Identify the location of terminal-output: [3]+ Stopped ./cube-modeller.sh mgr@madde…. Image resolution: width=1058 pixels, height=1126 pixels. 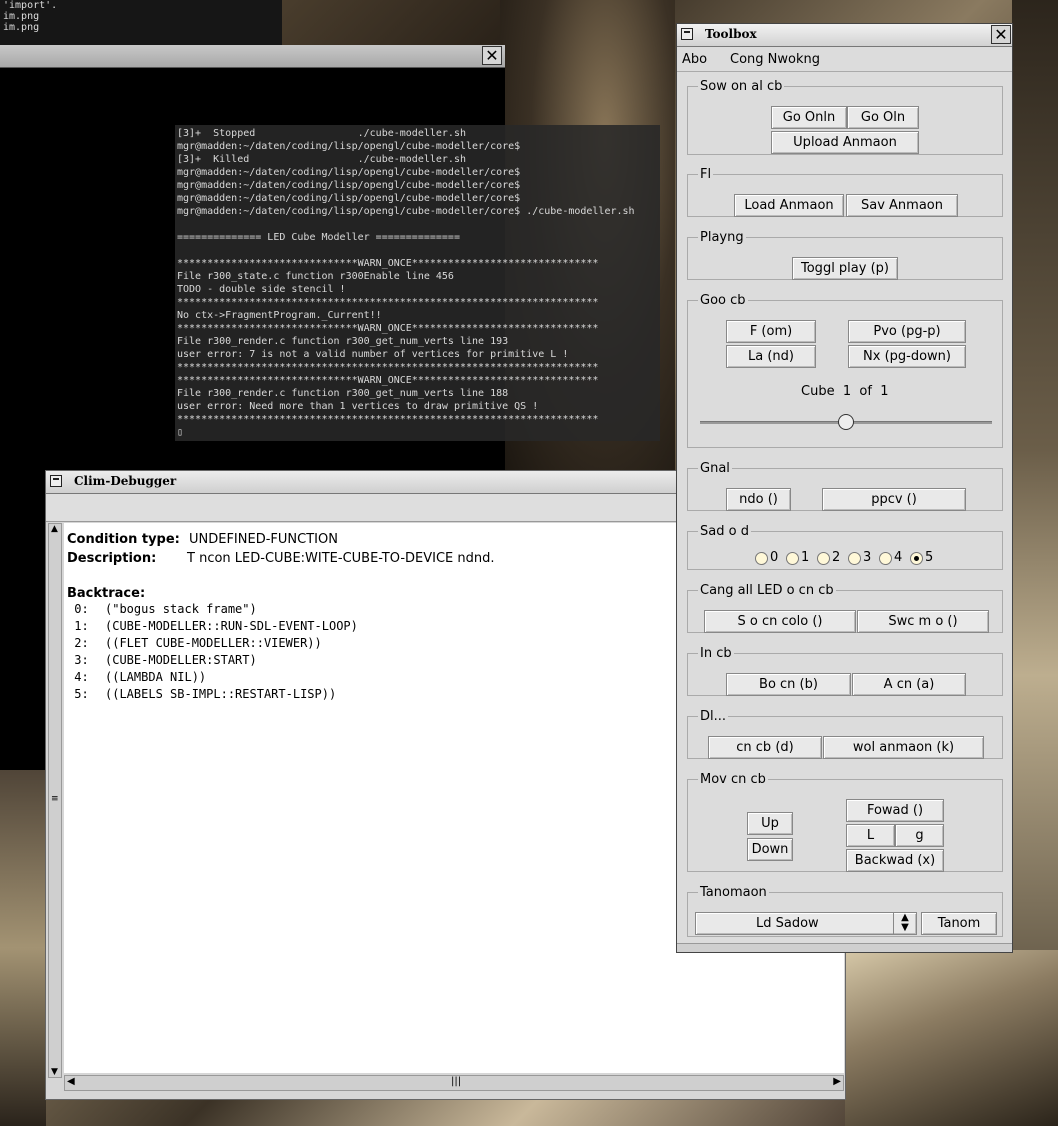
(417, 283).